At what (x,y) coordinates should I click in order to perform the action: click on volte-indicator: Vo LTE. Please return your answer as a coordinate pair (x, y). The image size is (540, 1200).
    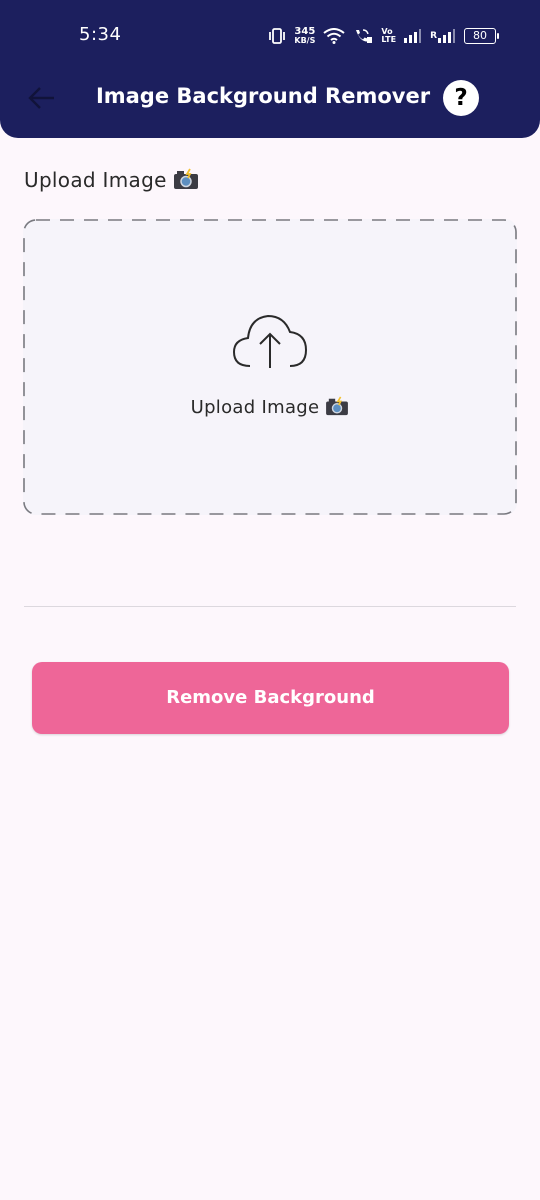
    Looking at the image, I should click on (388, 36).